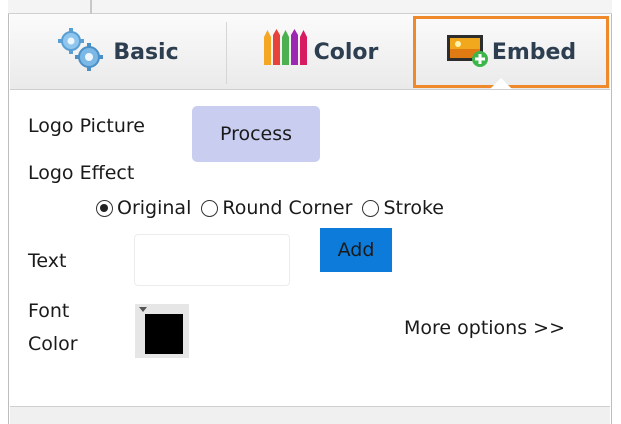 Image resolution: width=621 pixels, height=424 pixels. I want to click on radio-round-corner: Round Corner, so click(276, 208).